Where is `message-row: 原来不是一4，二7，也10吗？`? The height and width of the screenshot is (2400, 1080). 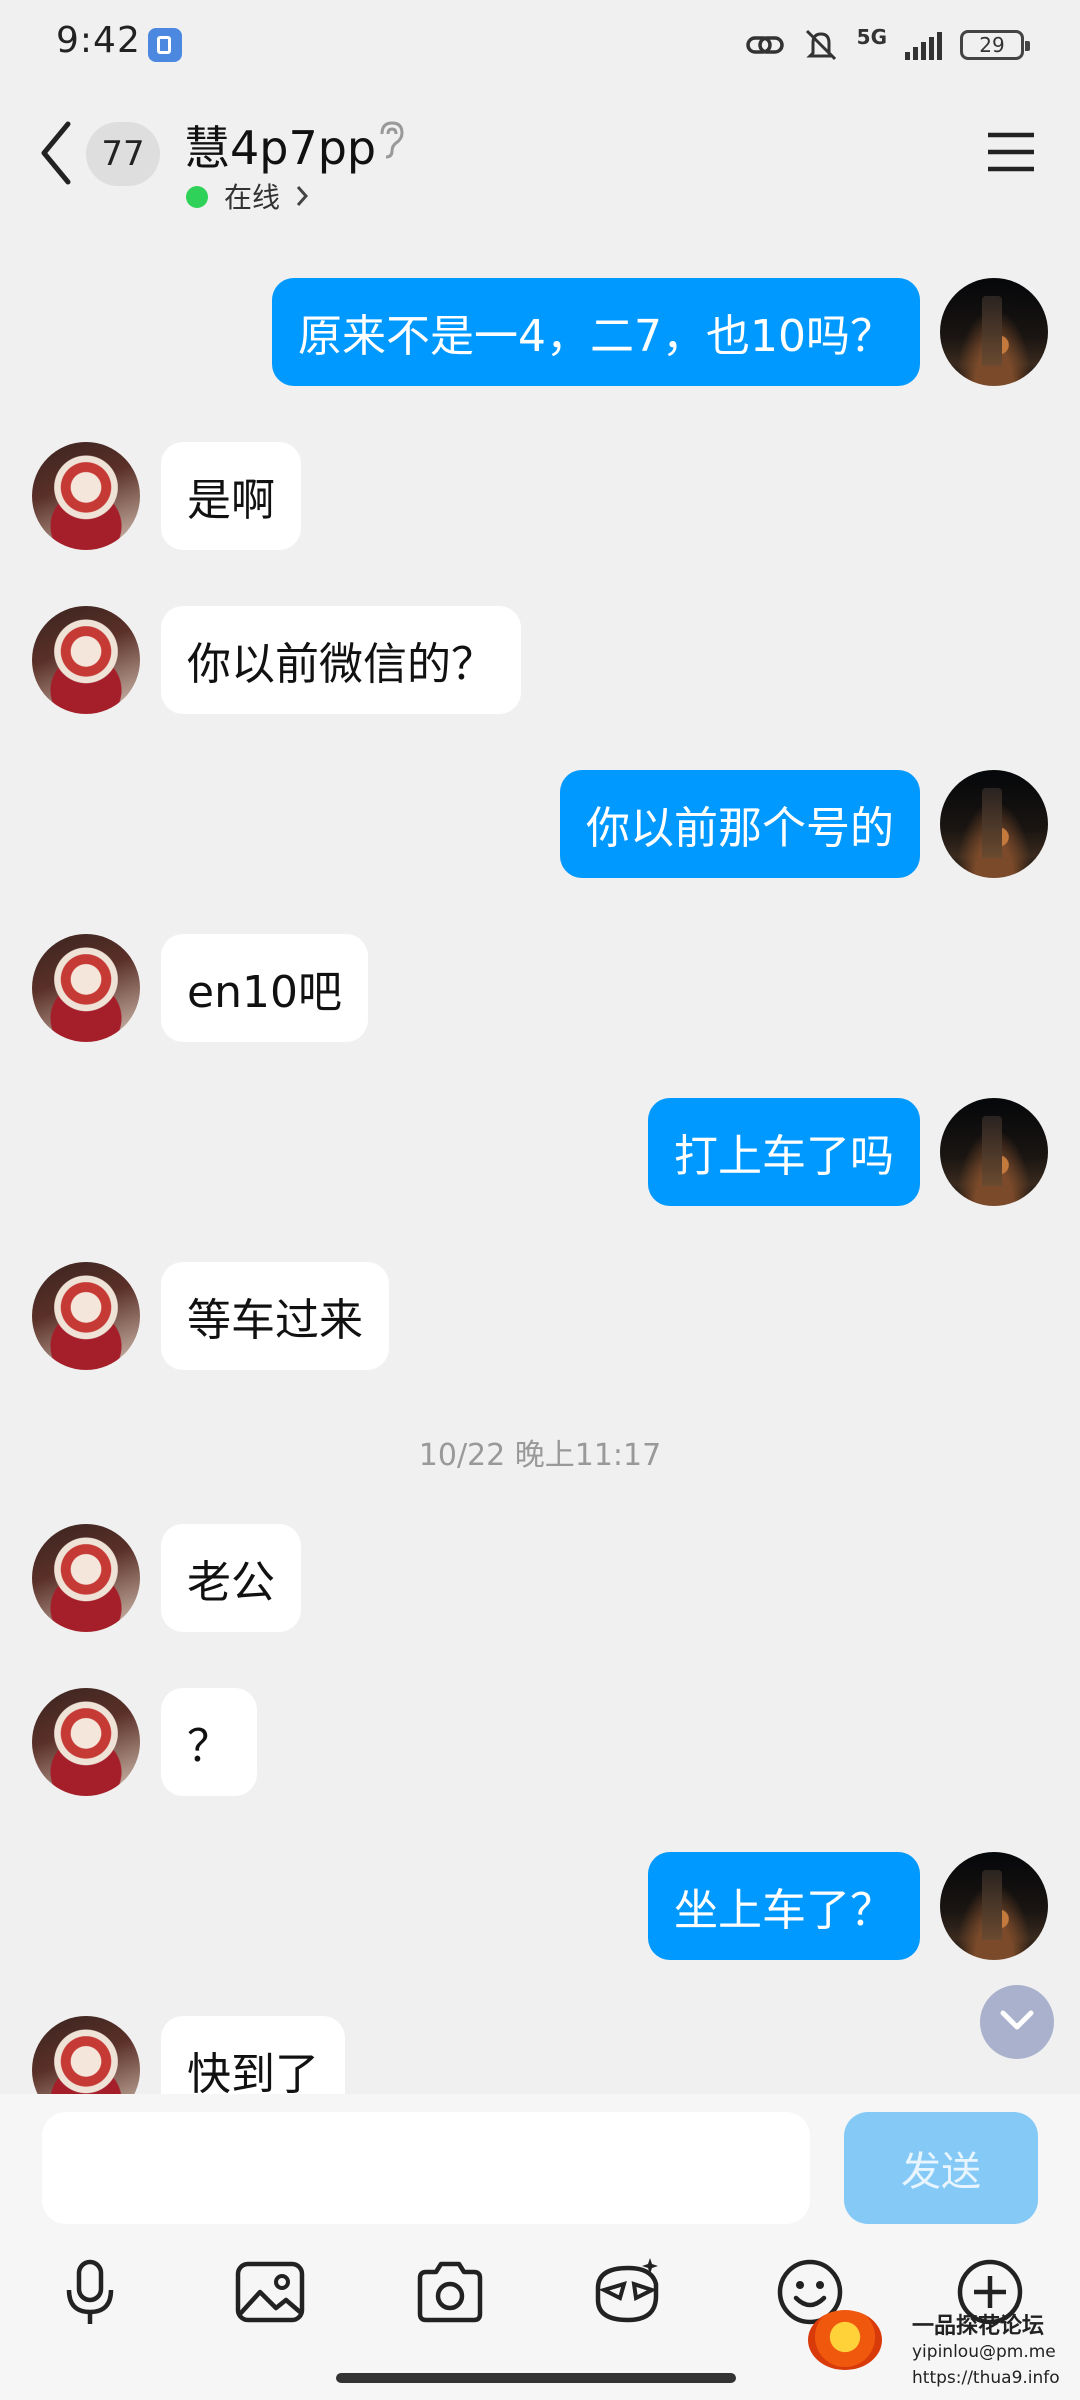 message-row: 原来不是一4，二7，也10吗？ is located at coordinates (540, 333).